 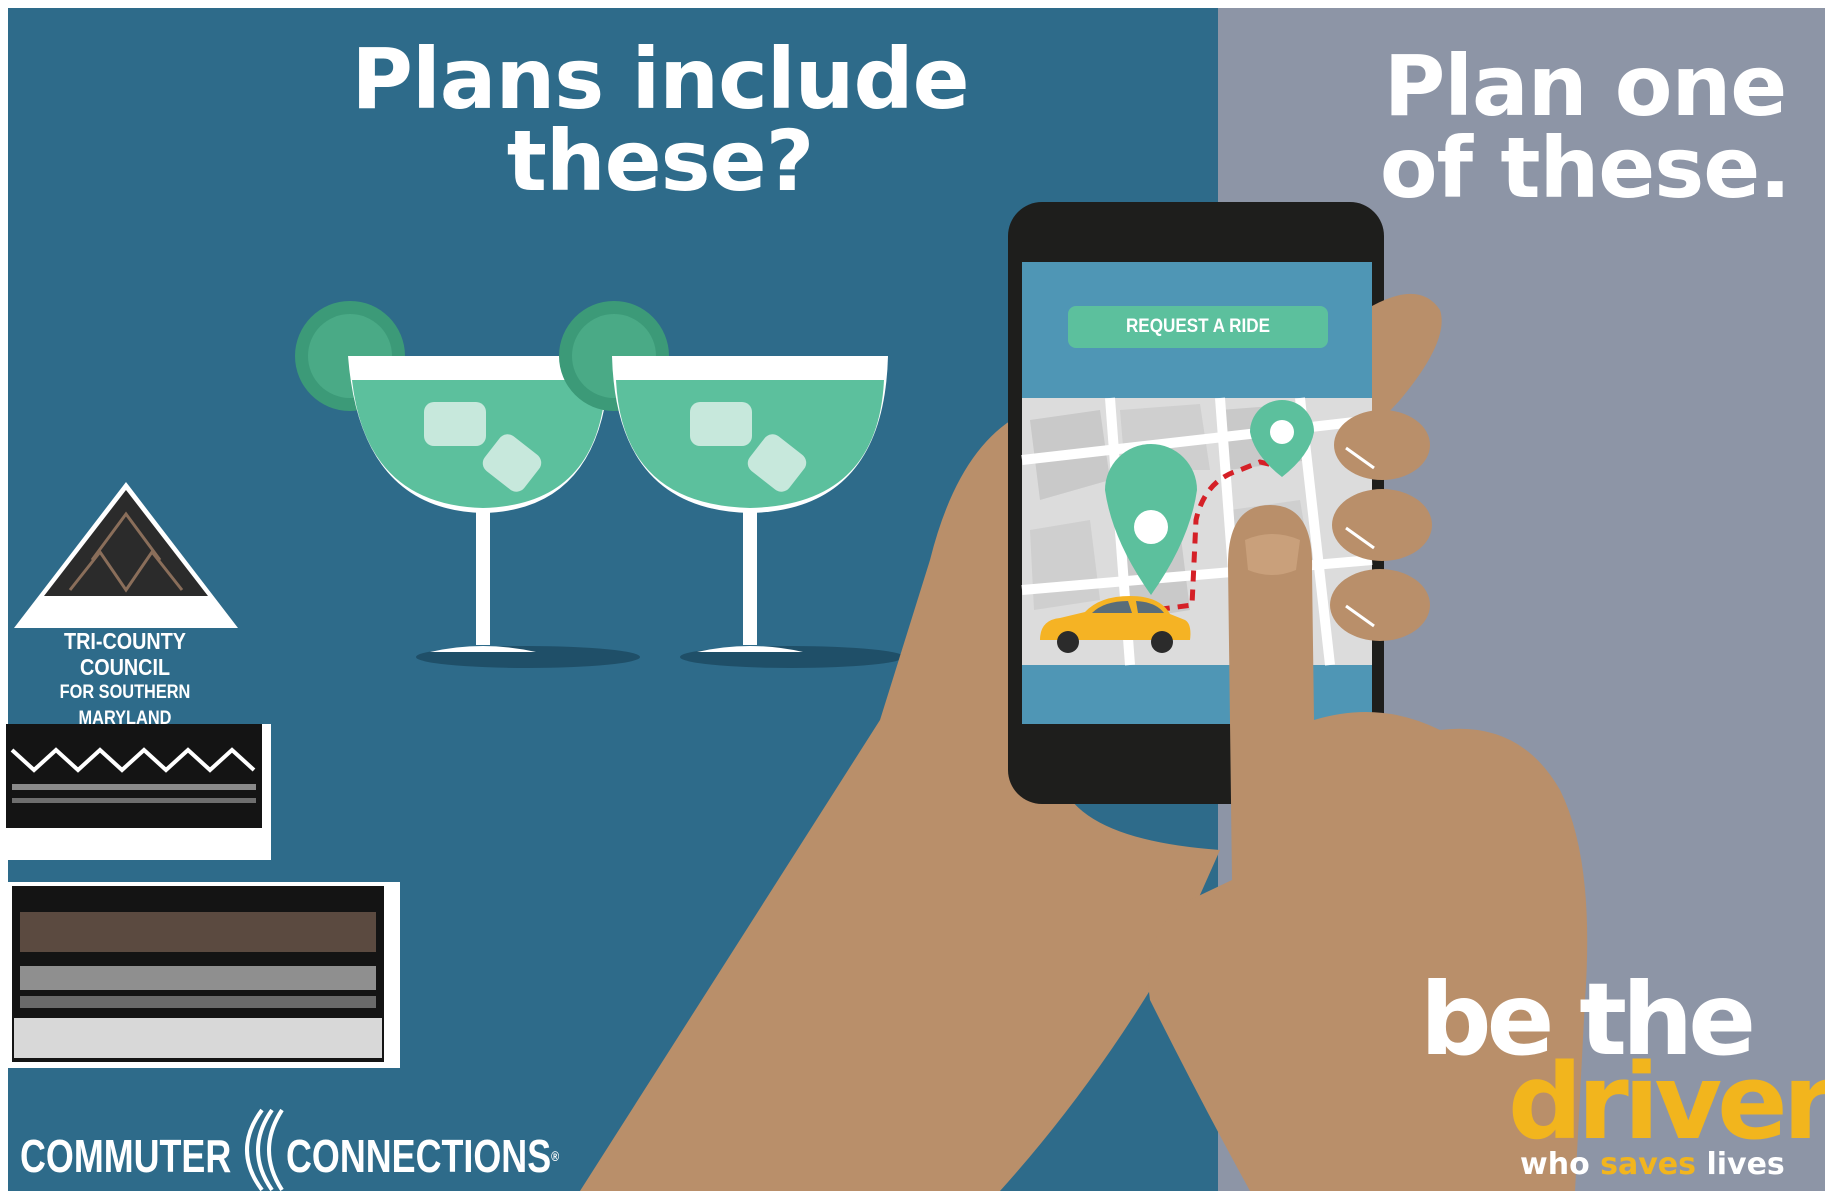 I want to click on commuter-word: COMMUTER, so click(x=126, y=1156).